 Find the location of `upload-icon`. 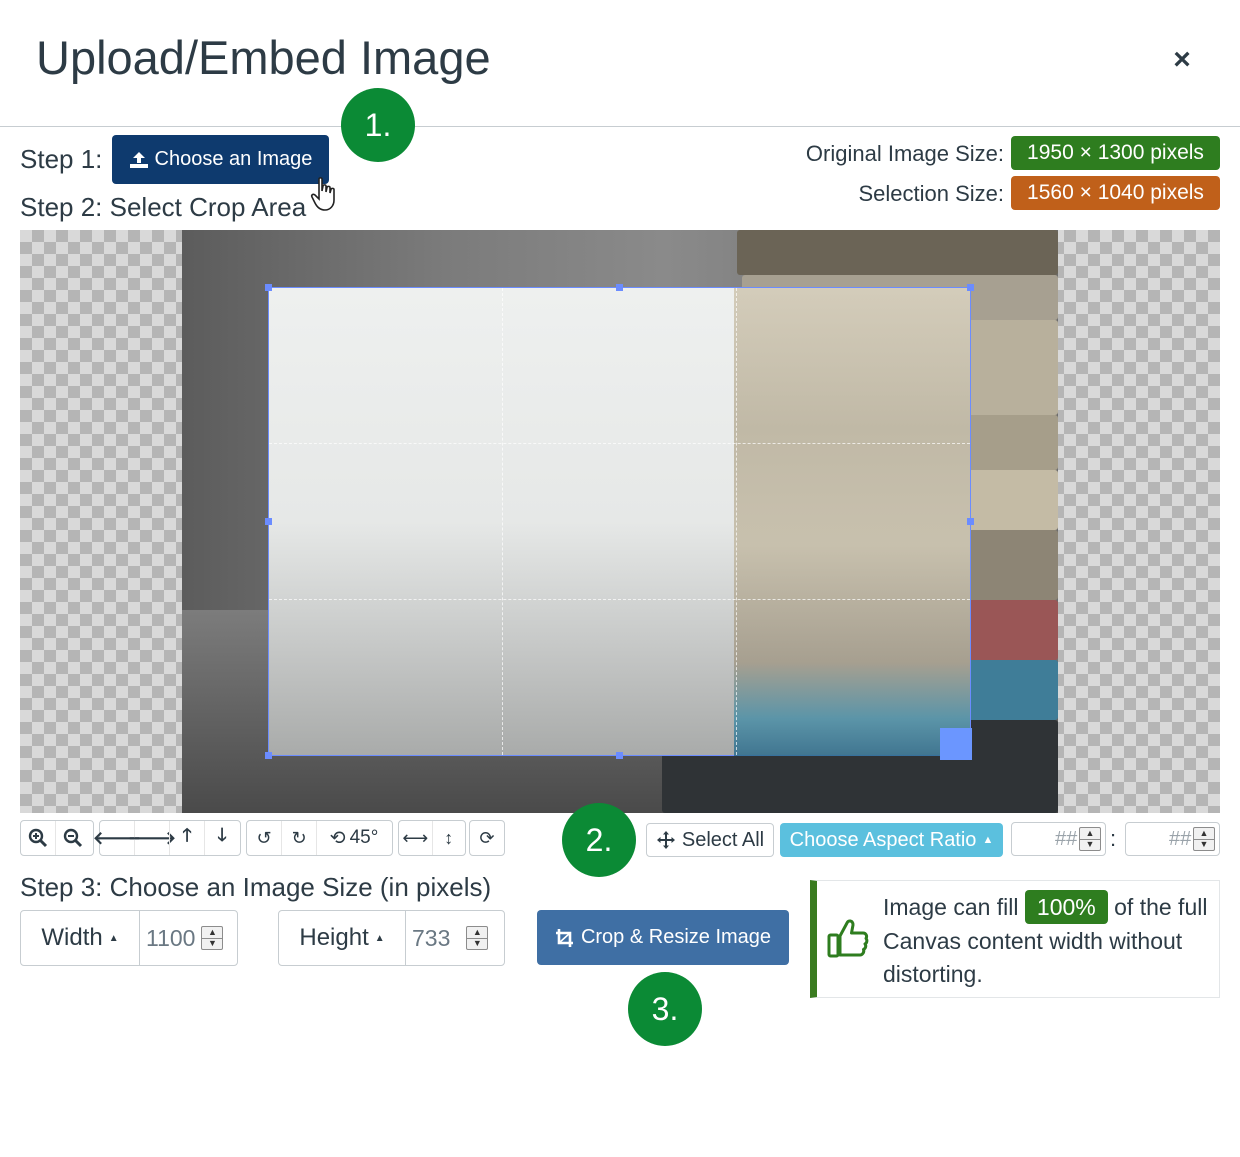

upload-icon is located at coordinates (138, 159).